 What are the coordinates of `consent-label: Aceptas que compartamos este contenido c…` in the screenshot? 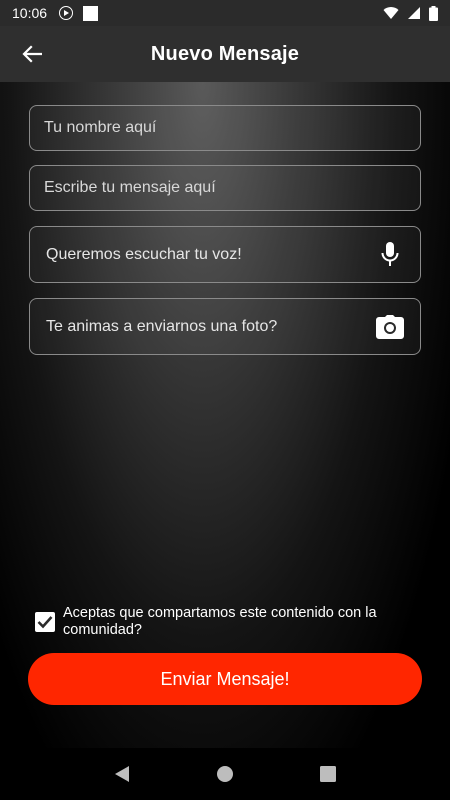 It's located at (220, 621).